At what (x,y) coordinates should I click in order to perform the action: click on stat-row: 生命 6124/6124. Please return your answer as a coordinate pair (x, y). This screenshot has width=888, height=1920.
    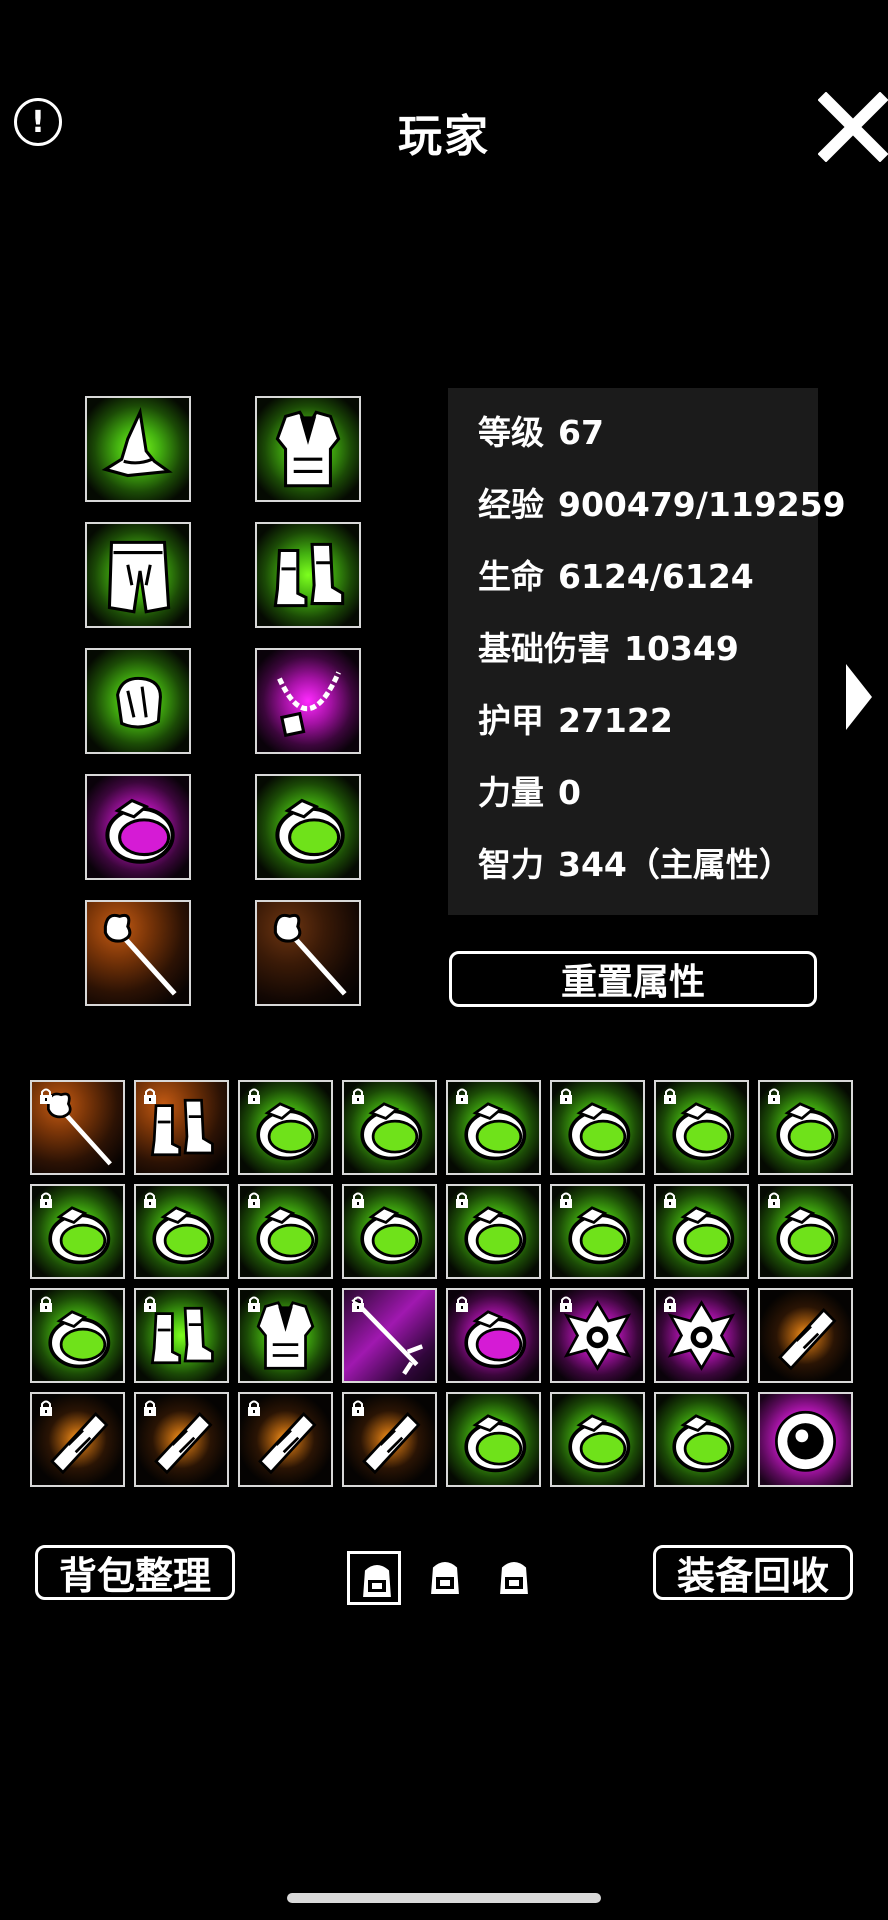
    Looking at the image, I should click on (616, 574).